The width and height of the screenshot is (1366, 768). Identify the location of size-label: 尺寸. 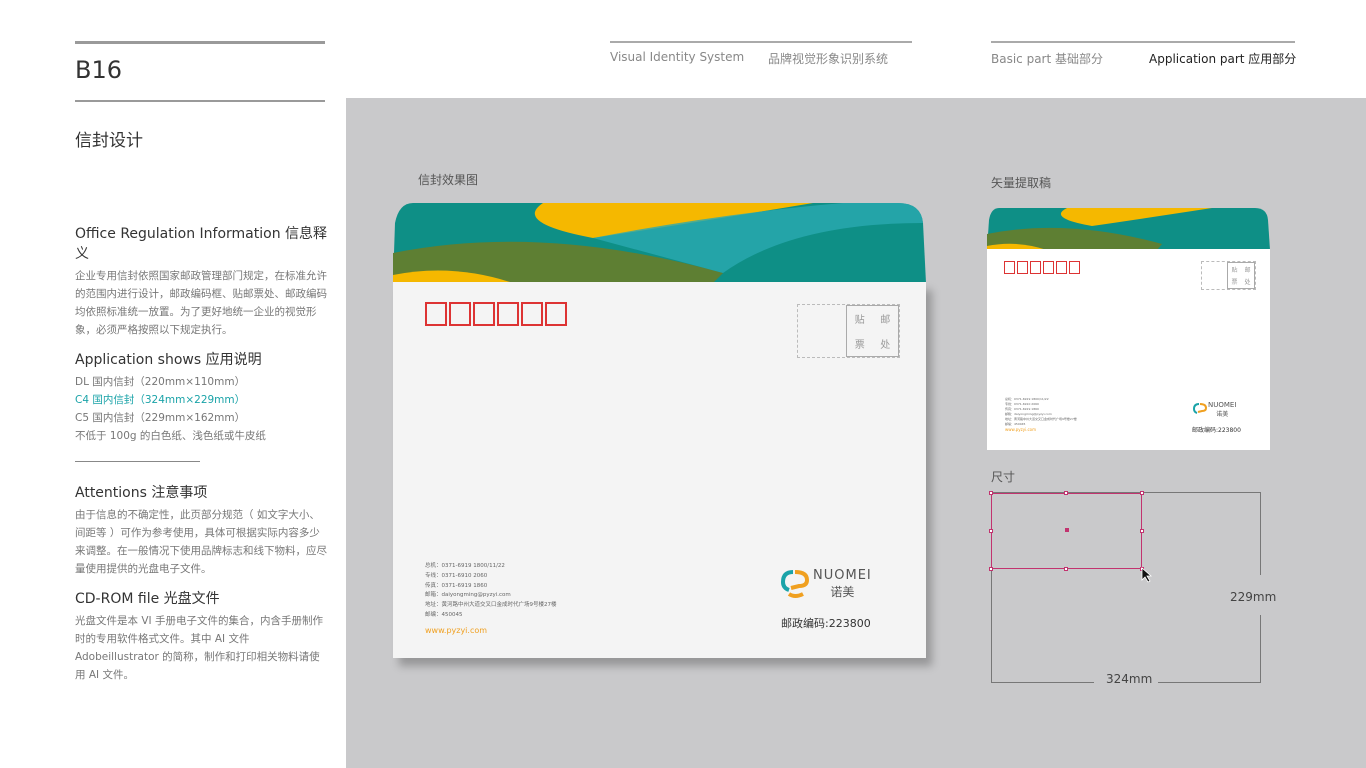
(1003, 477).